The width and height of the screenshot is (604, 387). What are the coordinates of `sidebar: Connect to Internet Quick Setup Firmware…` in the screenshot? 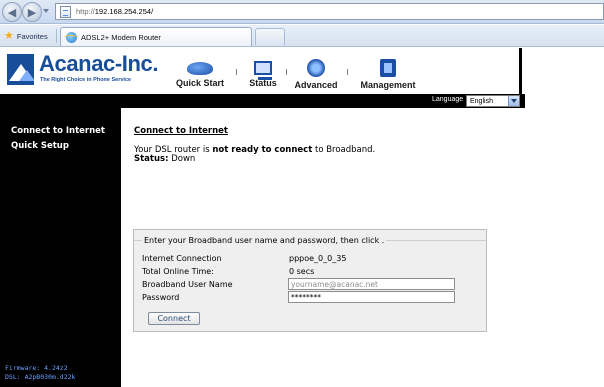 It's located at (60, 247).